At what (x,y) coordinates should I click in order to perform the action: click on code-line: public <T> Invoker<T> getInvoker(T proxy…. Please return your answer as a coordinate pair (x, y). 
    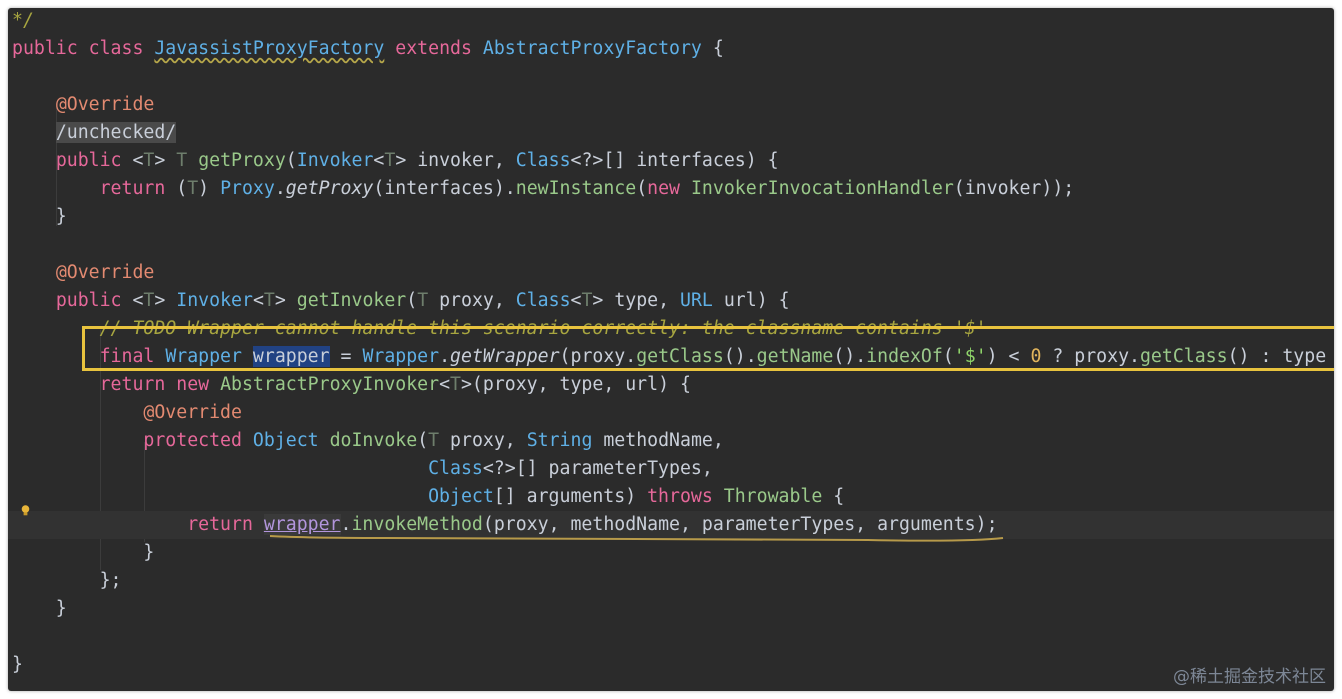
    Looking at the image, I should click on (673, 301).